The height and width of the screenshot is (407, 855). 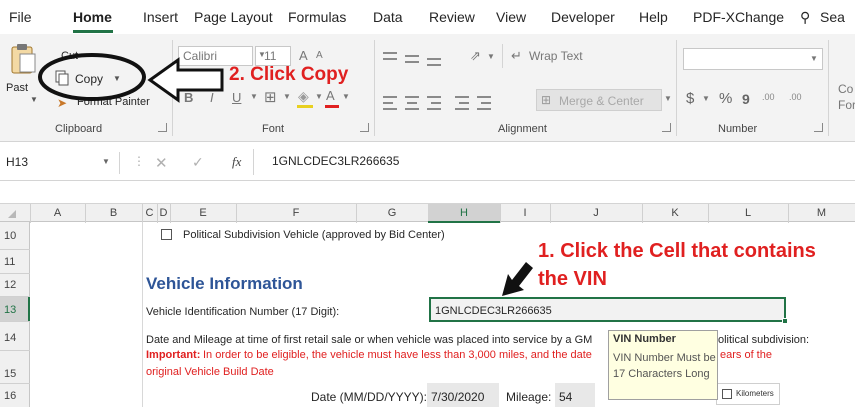 I want to click on cell-arrow-icon, so click(x=517, y=279).